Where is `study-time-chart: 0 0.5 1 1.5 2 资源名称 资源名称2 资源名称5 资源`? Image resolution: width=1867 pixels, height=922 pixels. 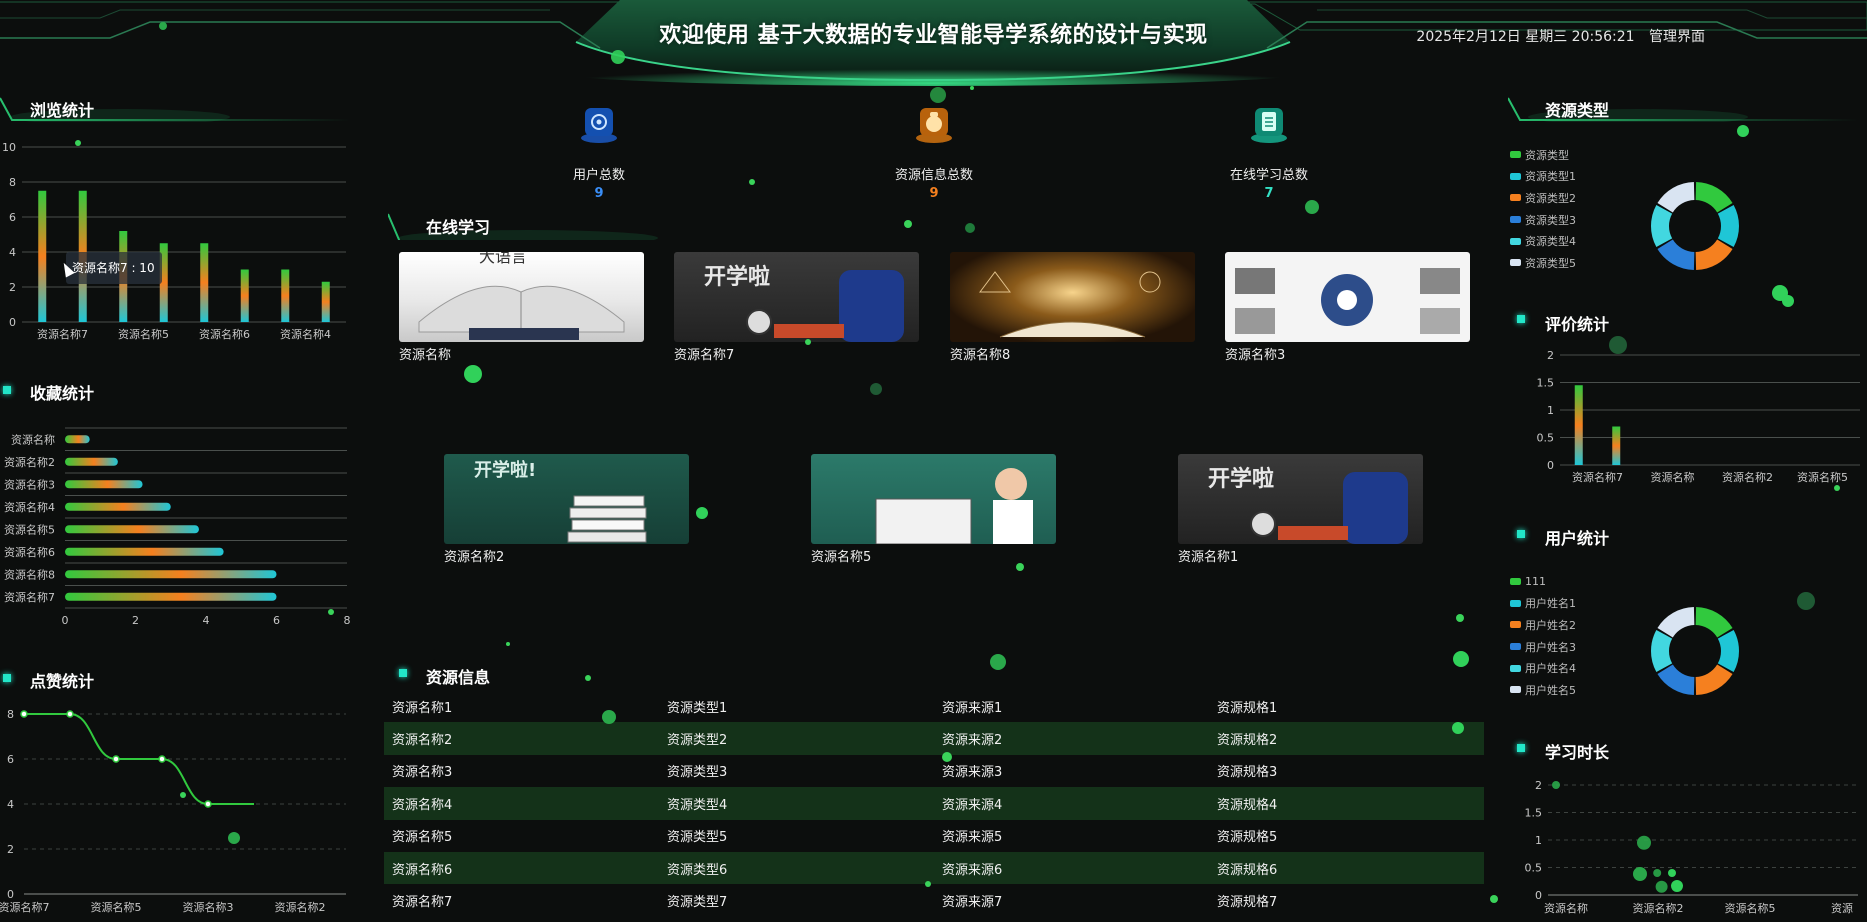
study-time-chart: 0 0.5 1 1.5 2 资源名称 资源名称2 资源名称5 资源 is located at coordinates (1693, 848).